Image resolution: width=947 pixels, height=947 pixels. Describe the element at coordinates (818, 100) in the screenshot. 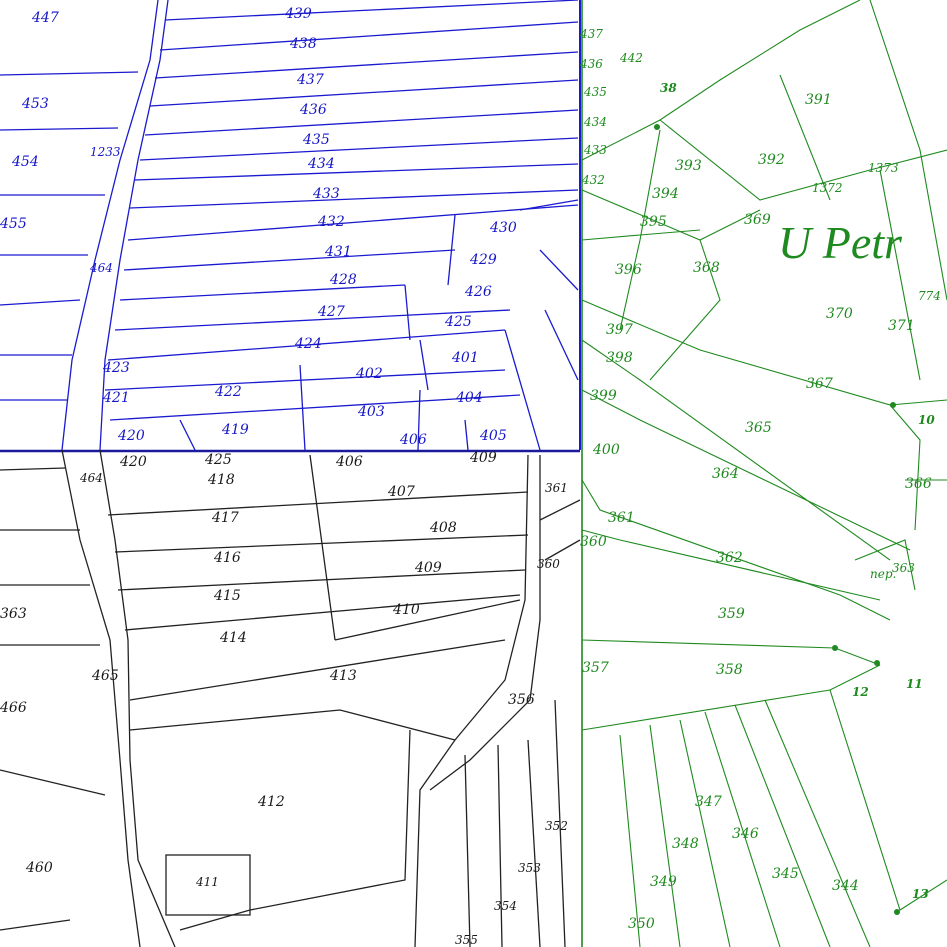

I see `parcel-number: 391` at that location.